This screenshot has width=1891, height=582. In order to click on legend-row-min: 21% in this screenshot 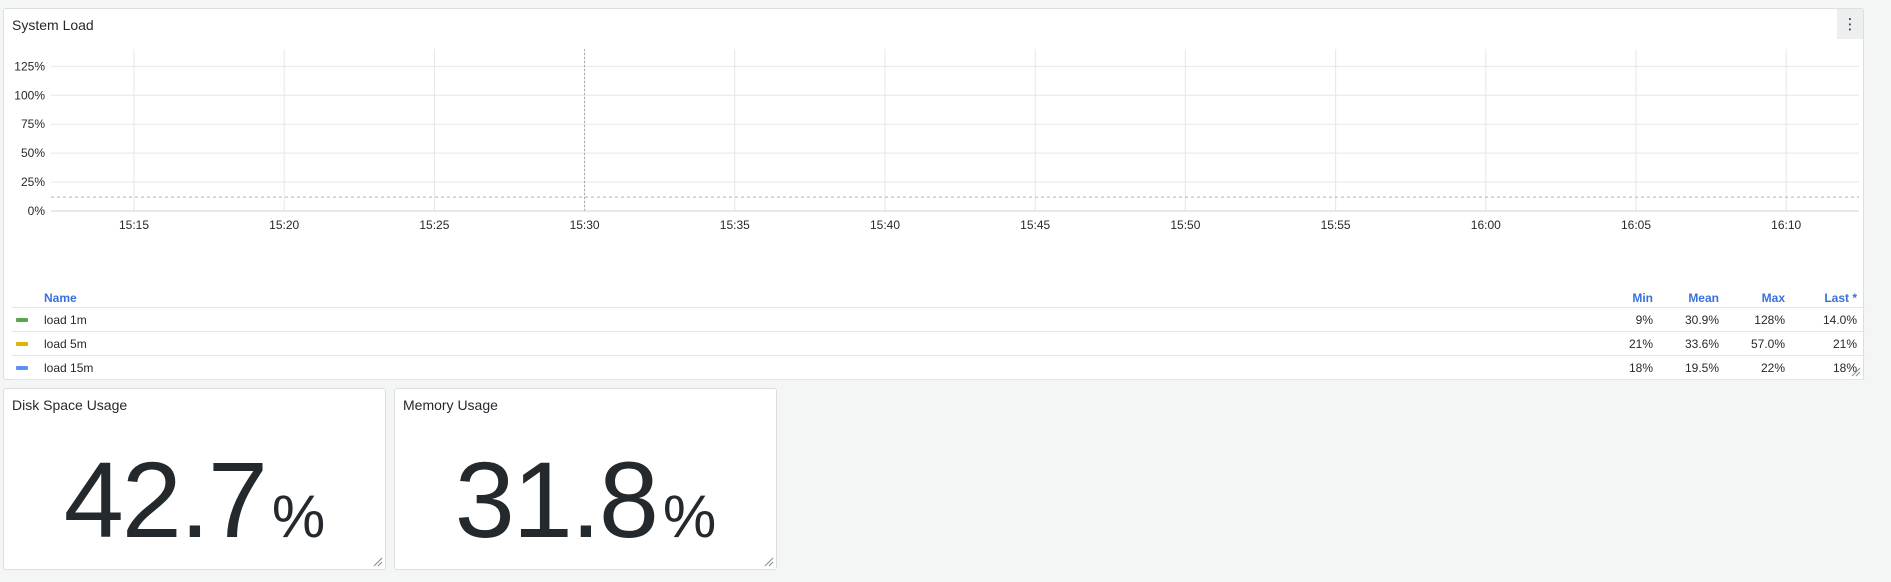, I will do `click(1640, 343)`.